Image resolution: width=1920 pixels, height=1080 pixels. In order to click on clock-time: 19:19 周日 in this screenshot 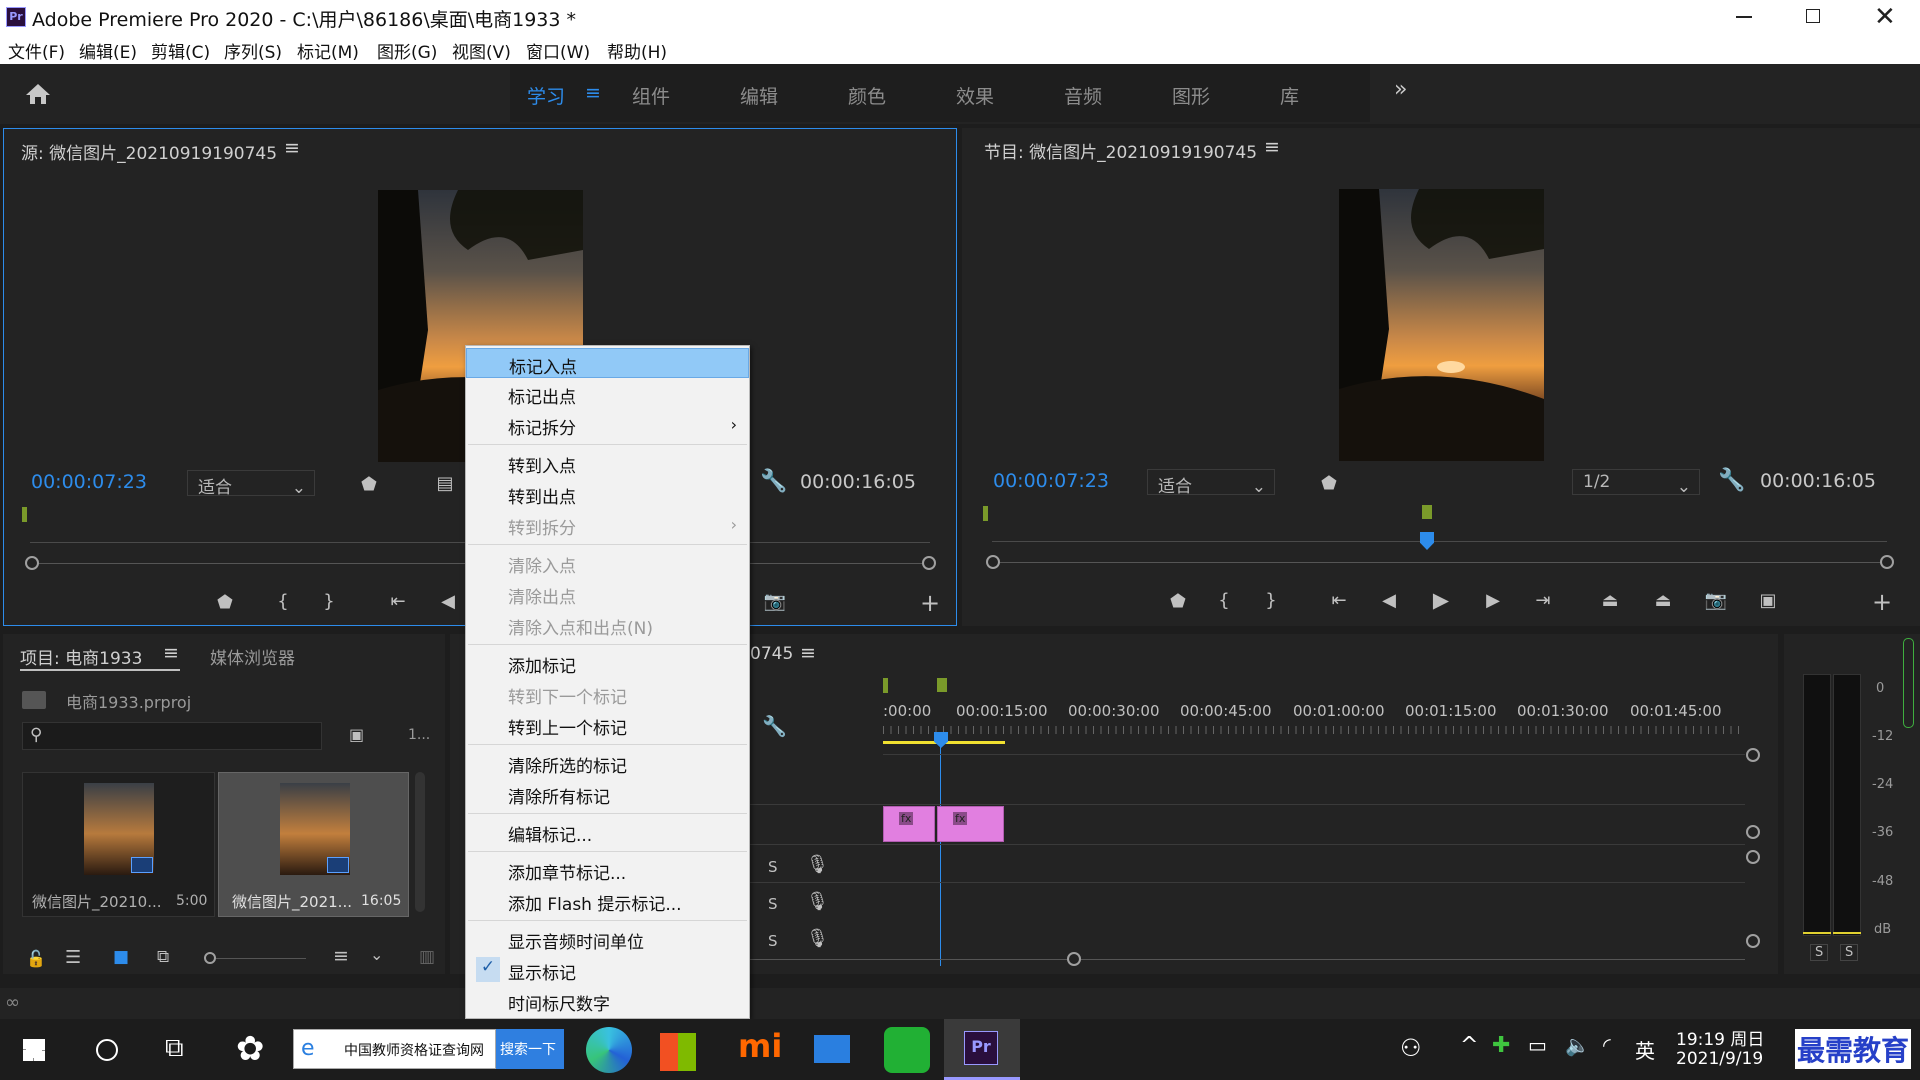, I will do `click(1720, 1037)`.